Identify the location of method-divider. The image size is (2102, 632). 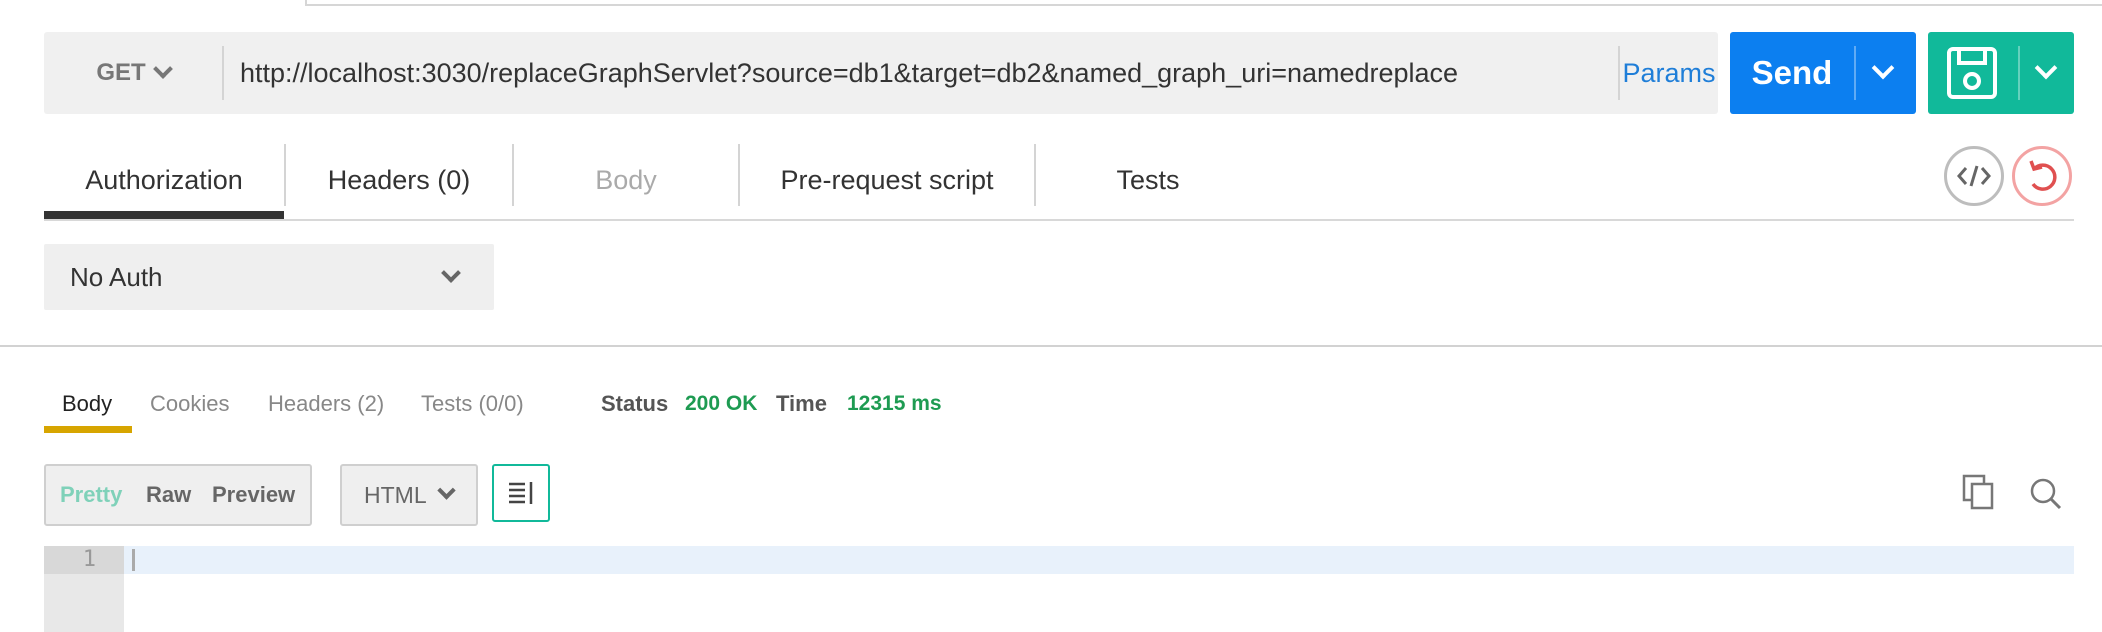
(223, 73).